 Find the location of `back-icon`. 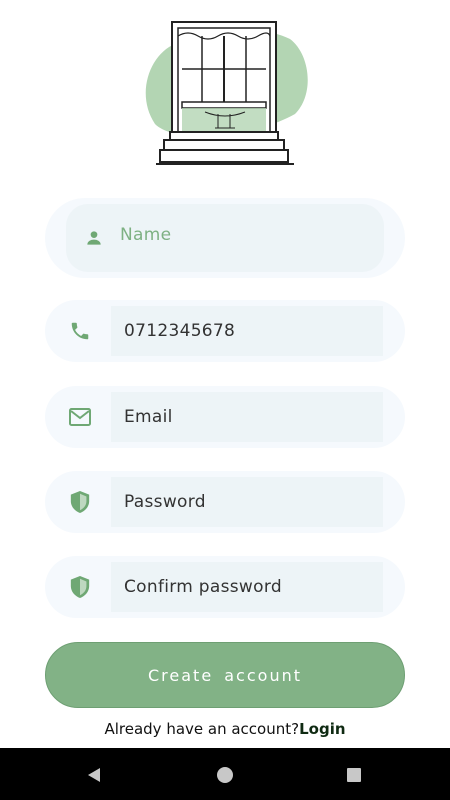

back-icon is located at coordinates (94, 775).